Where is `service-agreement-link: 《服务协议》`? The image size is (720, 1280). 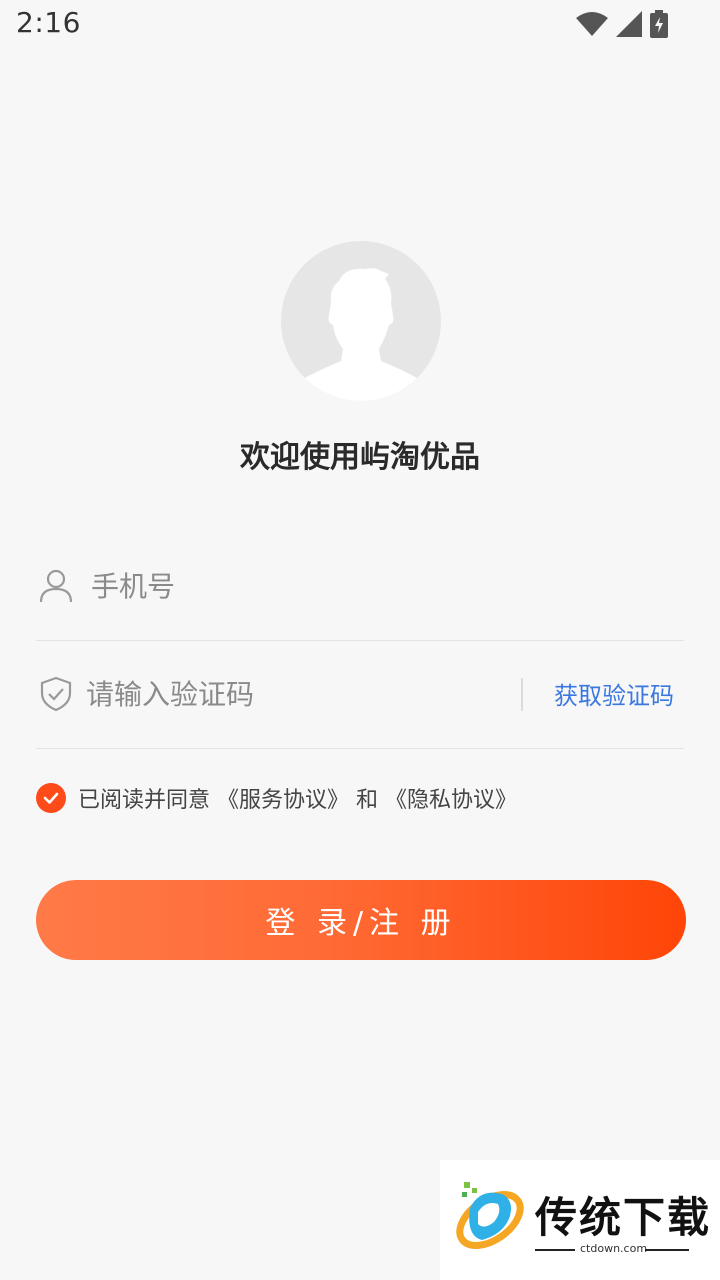 service-agreement-link: 《服务协议》 is located at coordinates (283, 798).